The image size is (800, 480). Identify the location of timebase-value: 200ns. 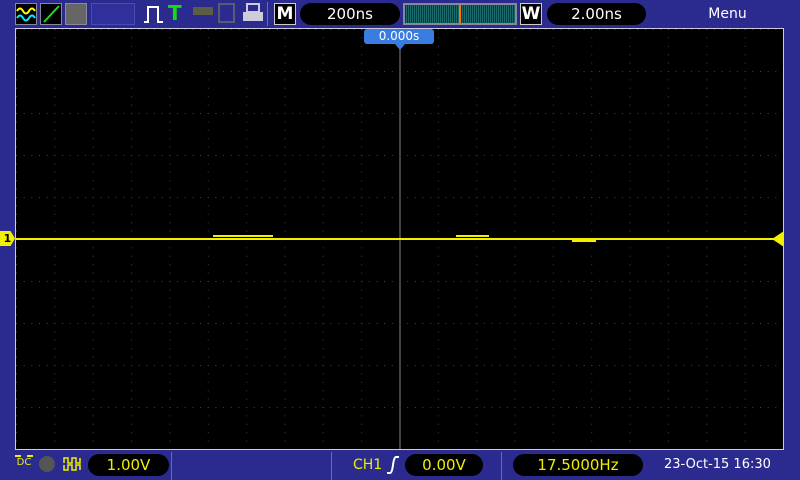
(350, 14).